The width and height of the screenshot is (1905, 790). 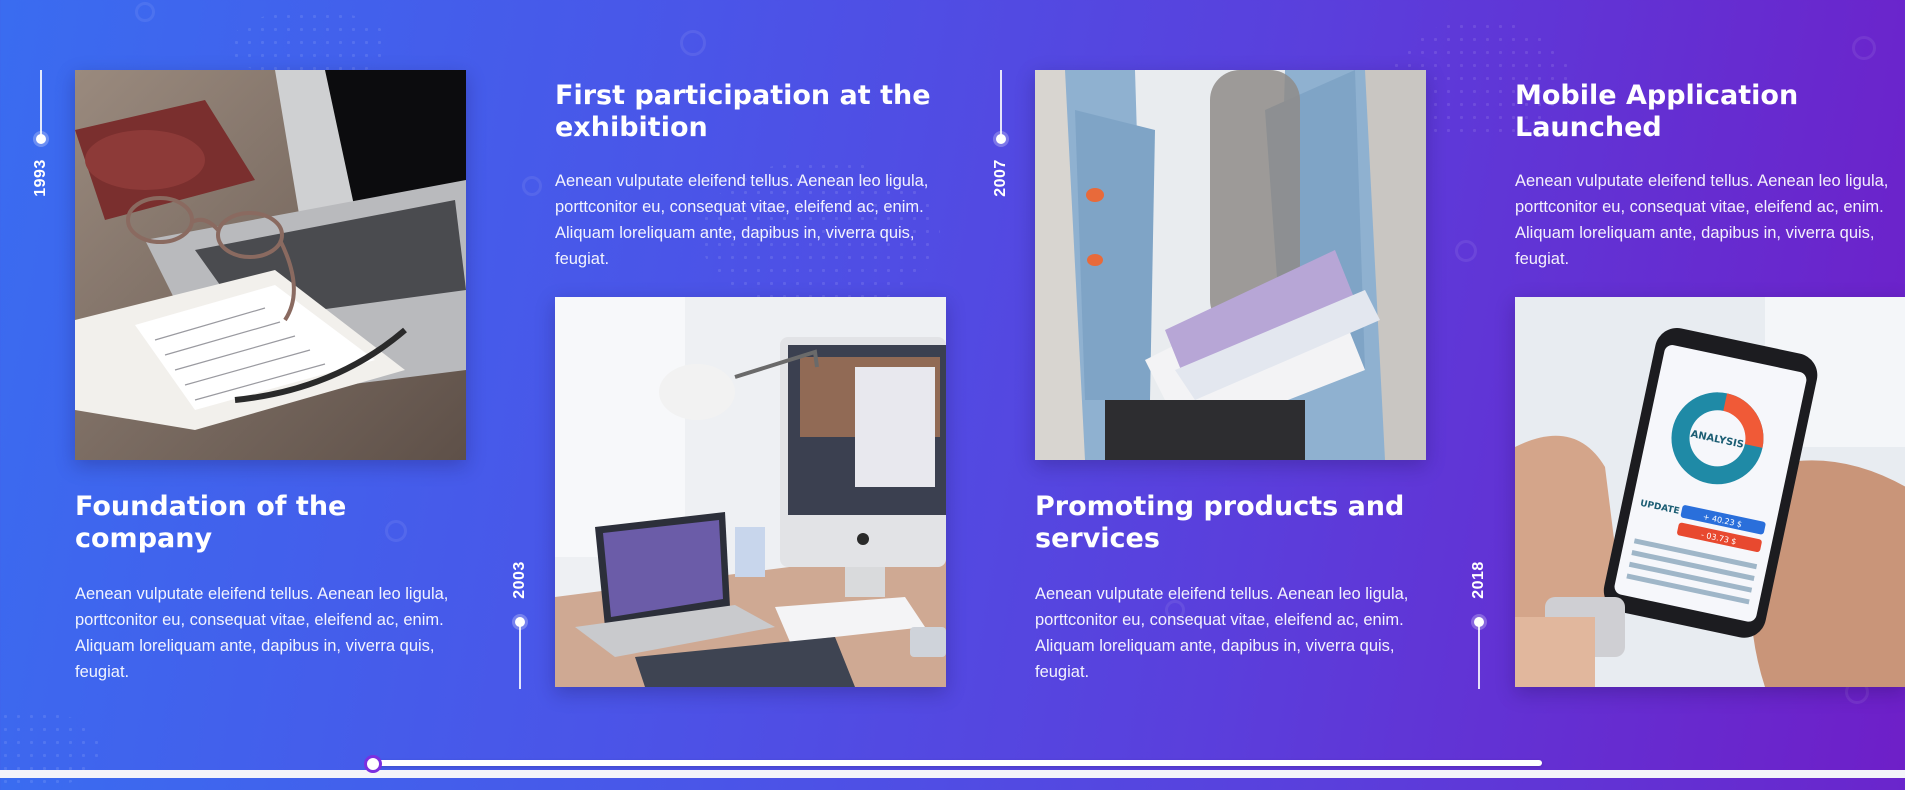 I want to click on year-label: 2003, so click(x=519, y=580).